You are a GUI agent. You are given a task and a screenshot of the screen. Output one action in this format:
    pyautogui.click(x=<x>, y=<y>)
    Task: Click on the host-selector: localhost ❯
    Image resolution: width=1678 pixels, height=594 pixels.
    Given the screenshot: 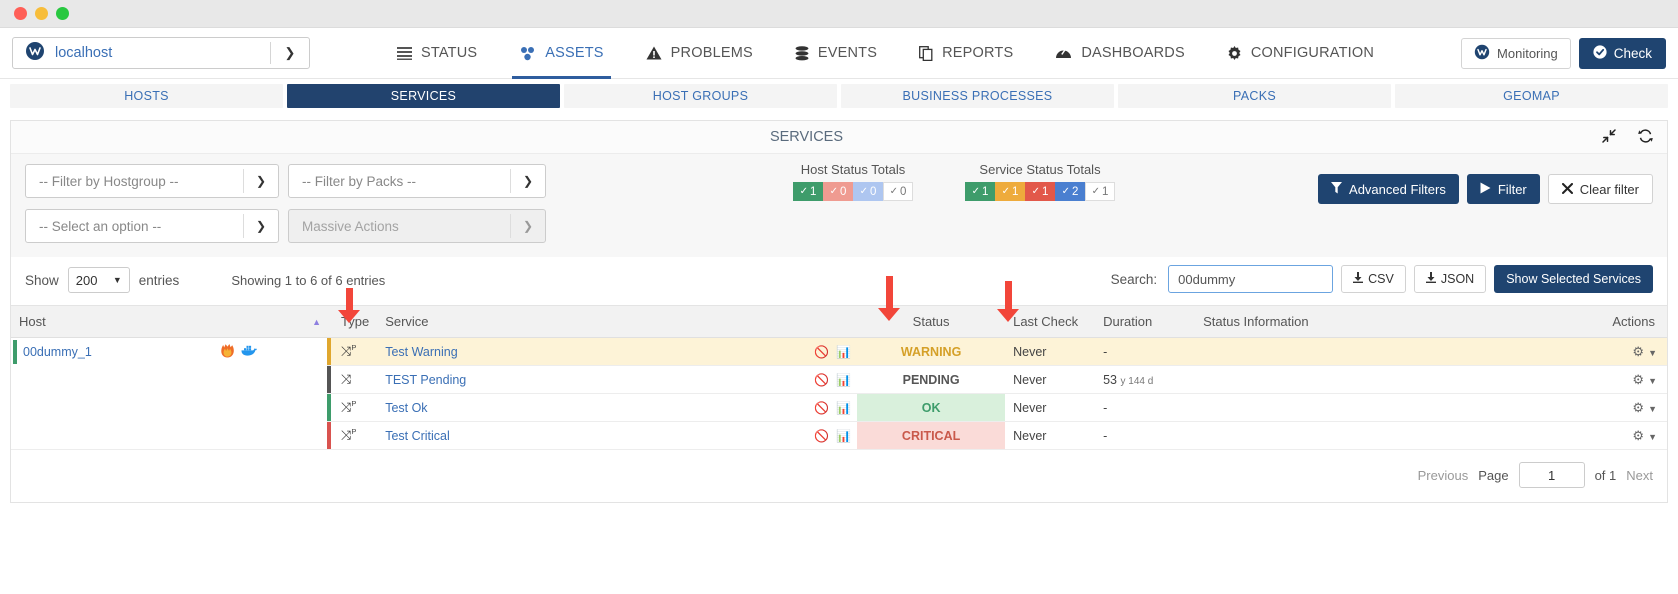 What is the action you would take?
    pyautogui.click(x=161, y=53)
    